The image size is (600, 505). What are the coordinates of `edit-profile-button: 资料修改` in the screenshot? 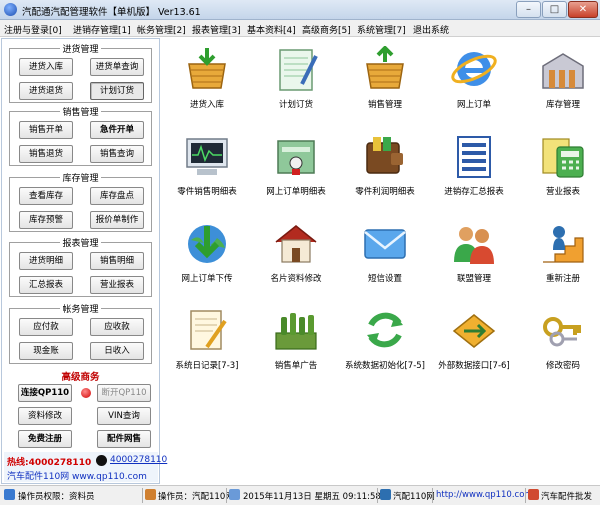 It's located at (45, 416).